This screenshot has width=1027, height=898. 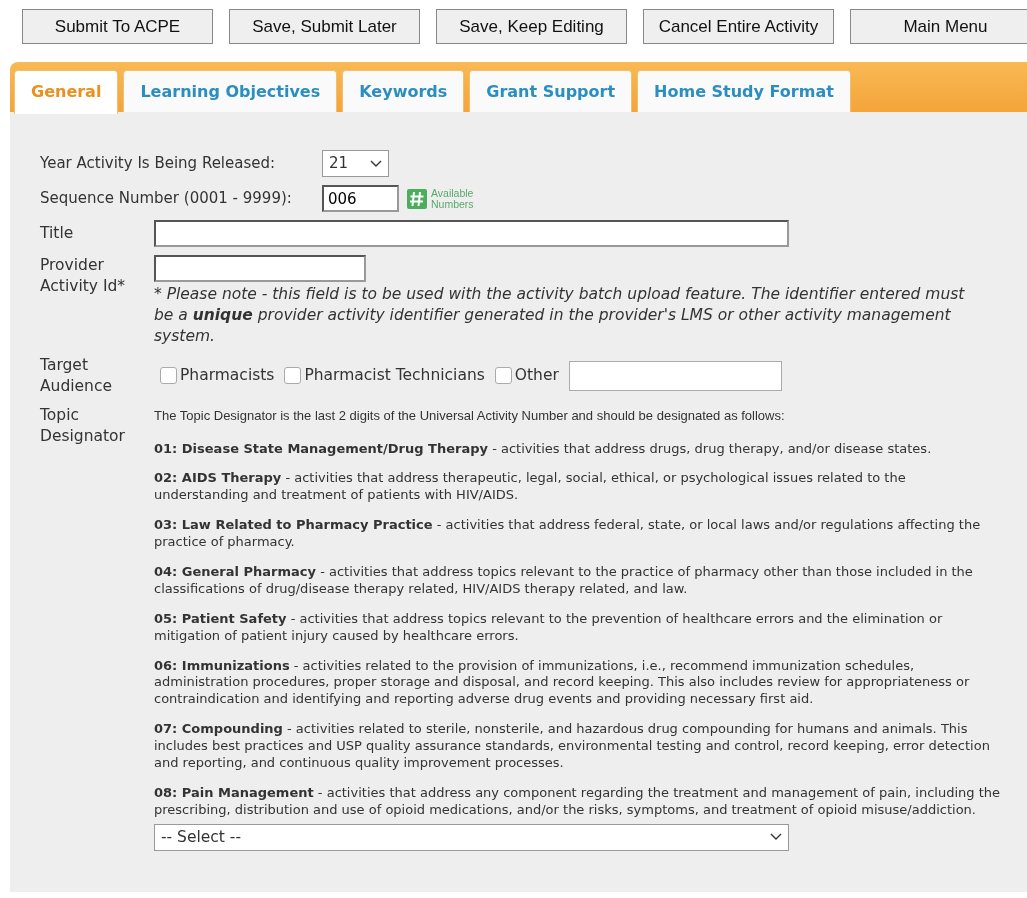 What do you see at coordinates (83, 425) in the screenshot?
I see `field-label: Topic Designator` at bounding box center [83, 425].